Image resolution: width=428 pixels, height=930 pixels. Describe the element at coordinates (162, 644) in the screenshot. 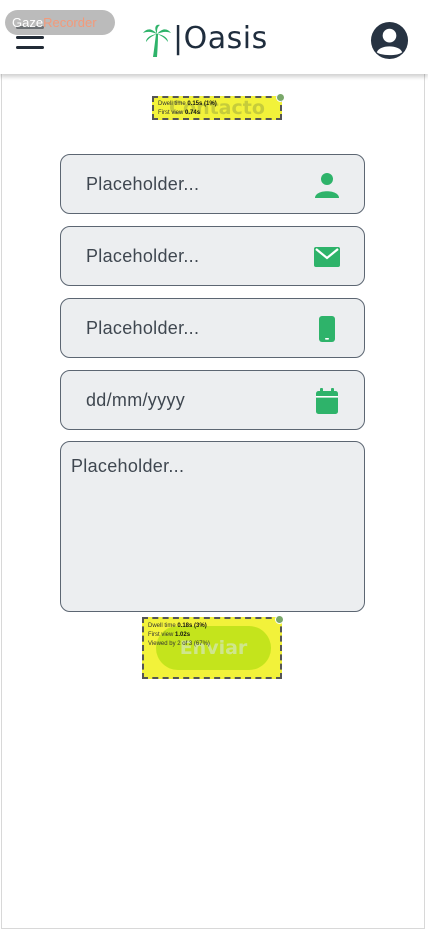

I see `viewed-by-label: Viewed by` at that location.